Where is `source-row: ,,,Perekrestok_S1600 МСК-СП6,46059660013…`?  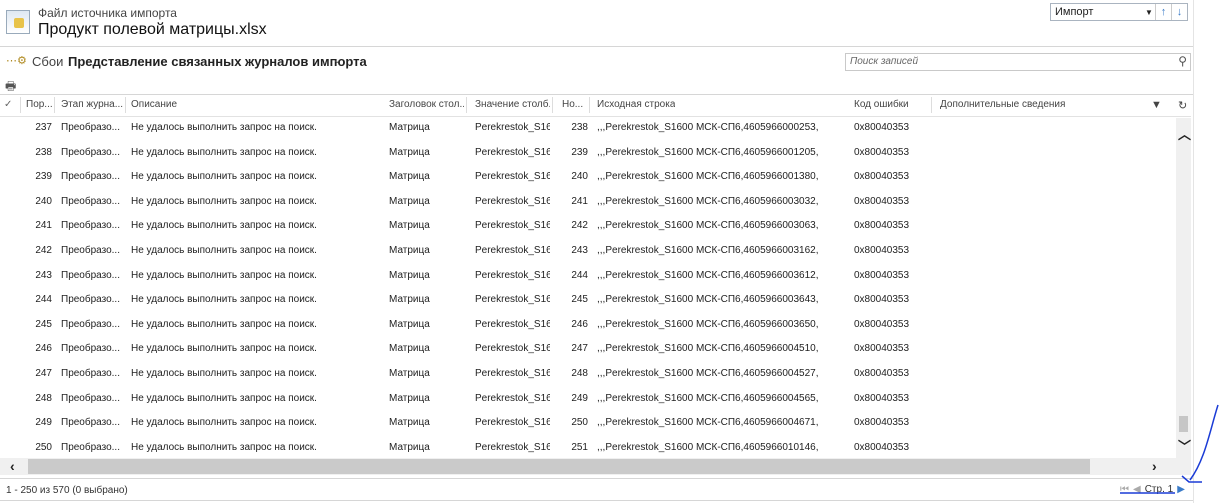
source-row: ,,,Perekrestok_S1600 МСК-СП6,46059660013… is located at coordinates (708, 177).